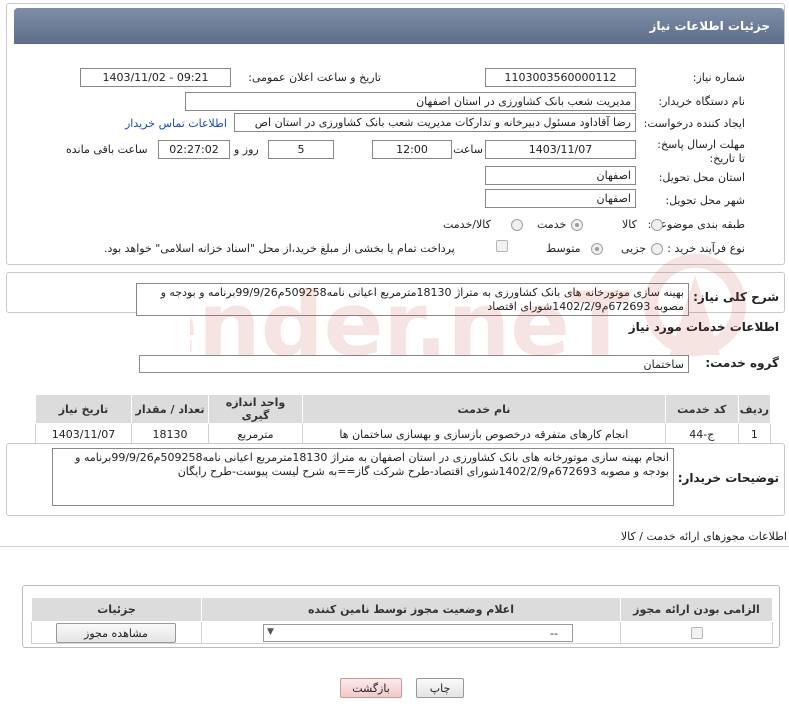 The width and height of the screenshot is (789, 713). Describe the element at coordinates (107, 149) in the screenshot. I see `remaining-label: ساعت باقی مانده` at that location.